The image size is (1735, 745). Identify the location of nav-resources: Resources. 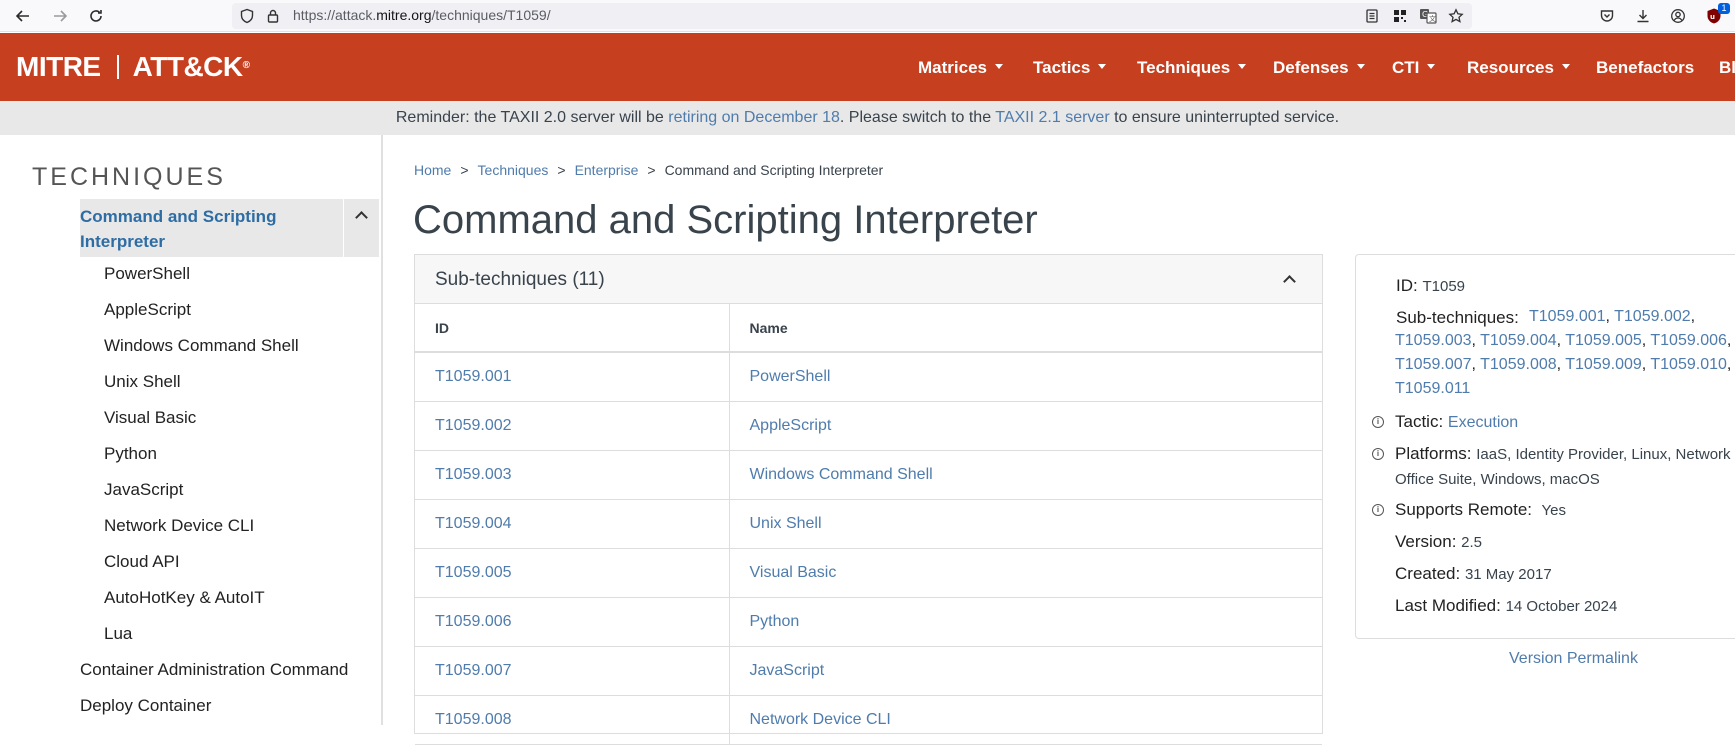
(1518, 68).